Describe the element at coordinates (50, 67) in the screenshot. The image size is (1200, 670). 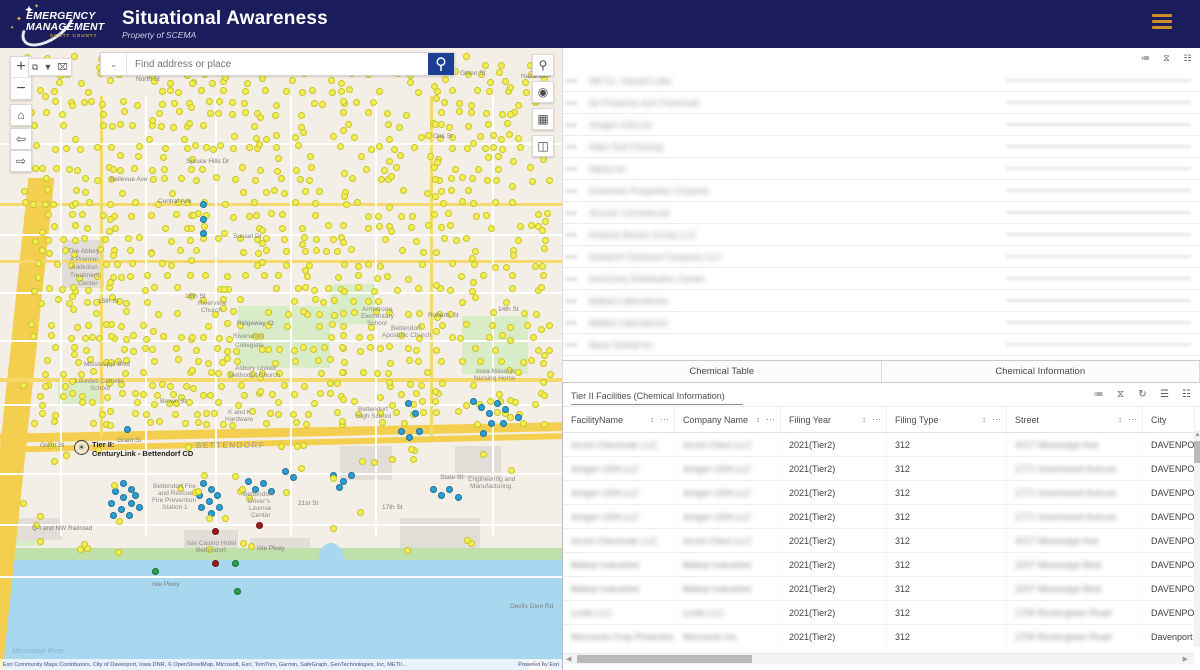
I see `sketch-tool-group: ⧉ ▼ ⌧` at that location.